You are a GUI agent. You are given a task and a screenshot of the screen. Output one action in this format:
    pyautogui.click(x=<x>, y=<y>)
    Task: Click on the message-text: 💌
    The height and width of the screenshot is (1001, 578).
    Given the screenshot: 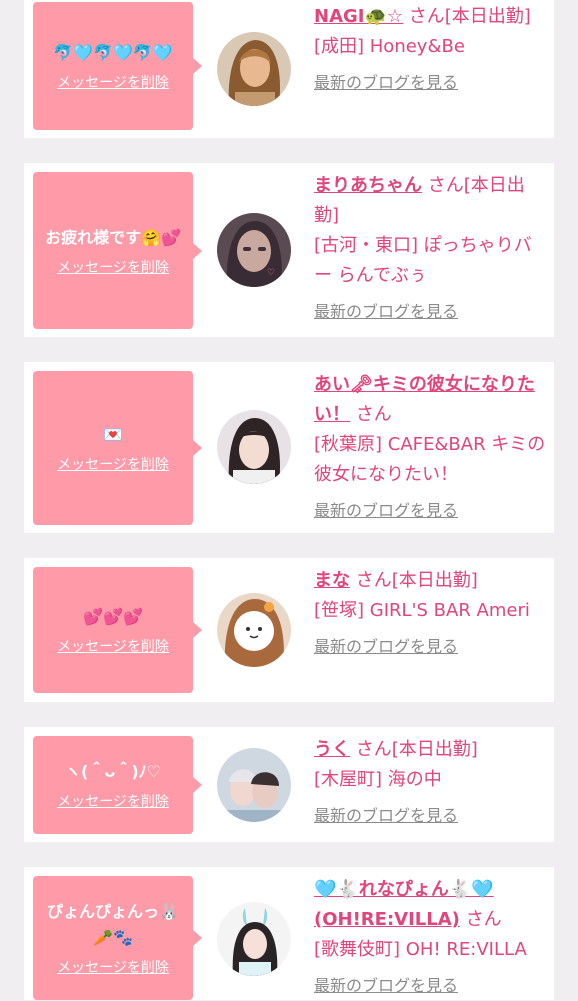 What is the action you would take?
    pyautogui.click(x=113, y=434)
    